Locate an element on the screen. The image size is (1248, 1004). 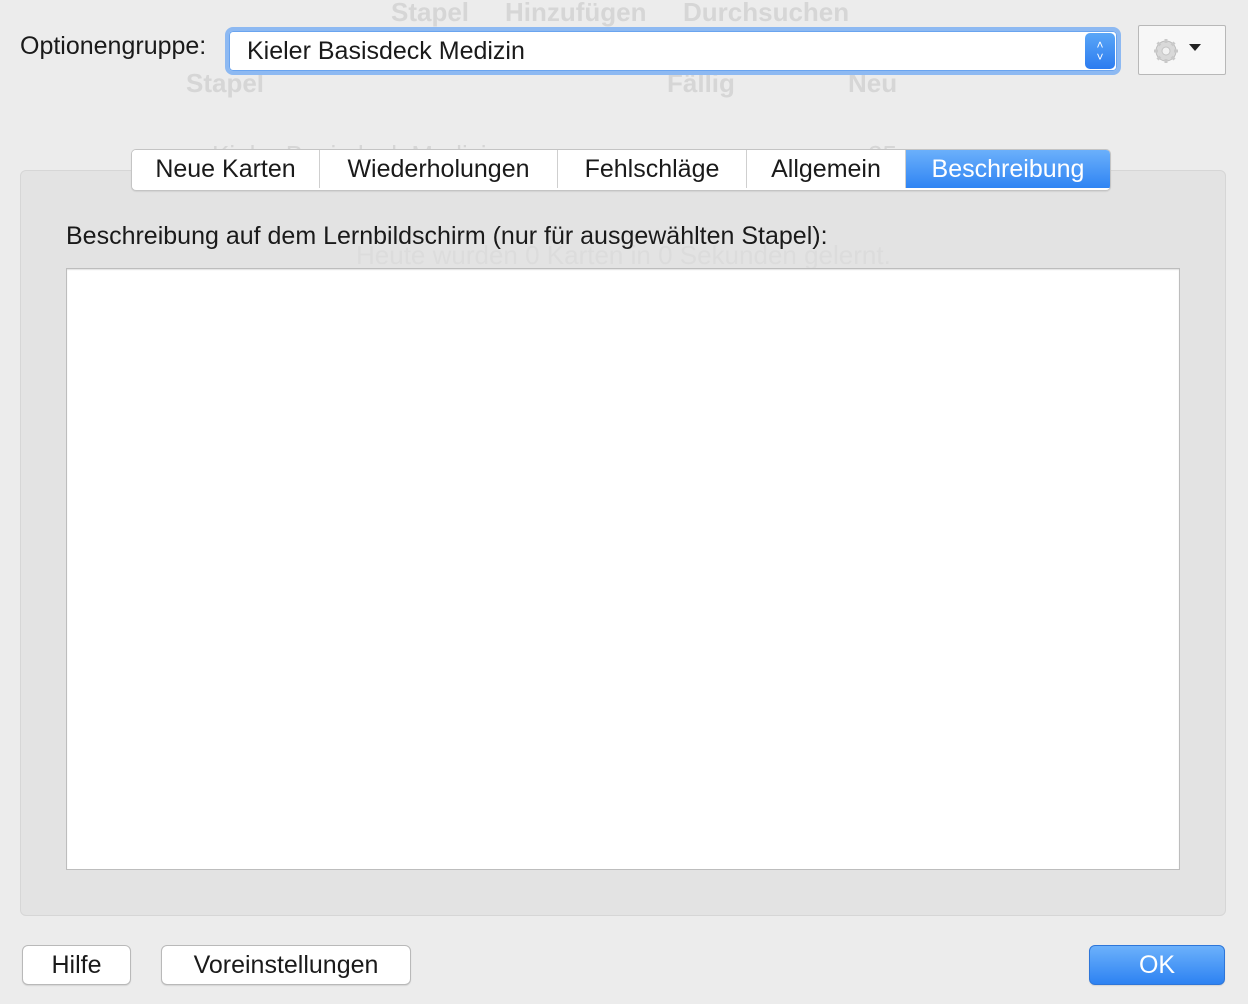
chevron-down-icon is located at coordinates (1195, 47).